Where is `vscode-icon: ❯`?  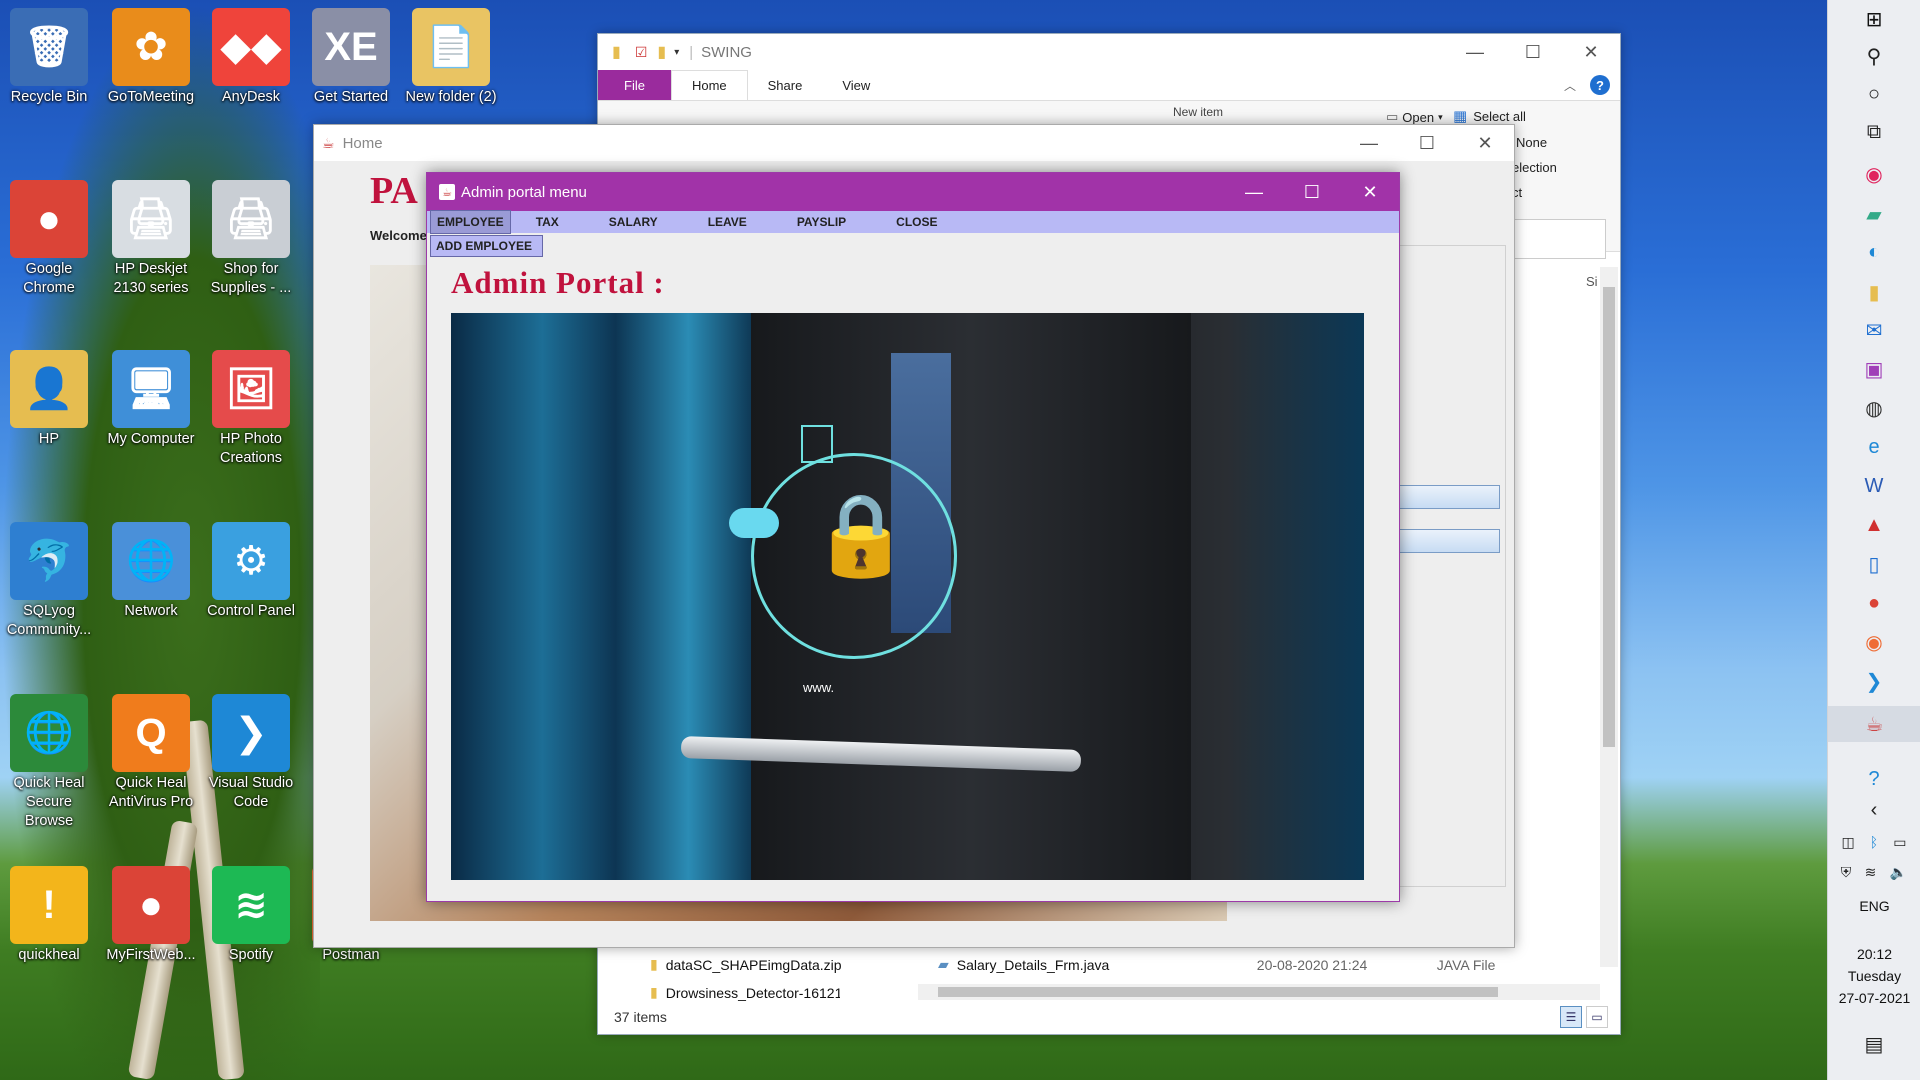
vscode-icon: ❯ is located at coordinates (1874, 681).